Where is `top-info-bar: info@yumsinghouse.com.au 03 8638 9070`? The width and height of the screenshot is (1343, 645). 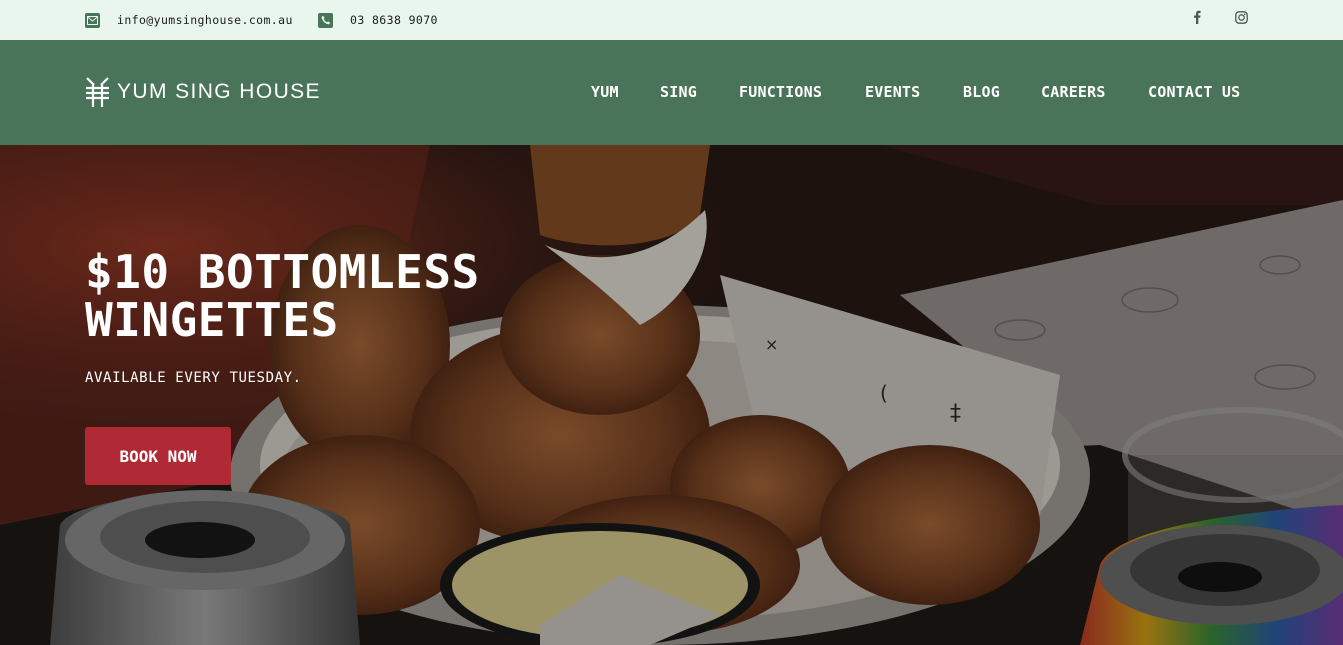
top-info-bar: info@yumsinghouse.com.au 03 8638 9070 is located at coordinates (671, 20).